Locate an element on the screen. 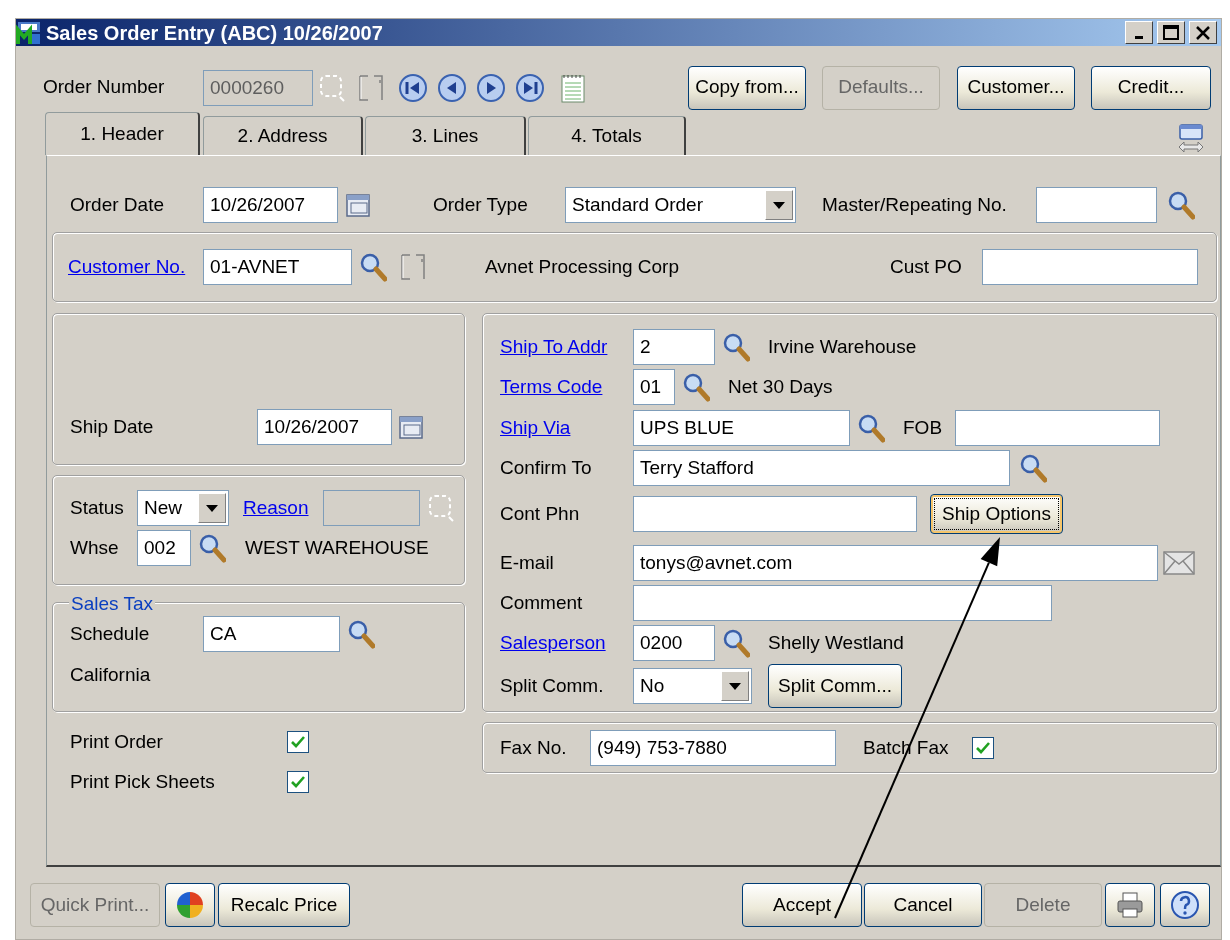 The width and height of the screenshot is (1230, 940). field-label: Comment is located at coordinates (541, 602).